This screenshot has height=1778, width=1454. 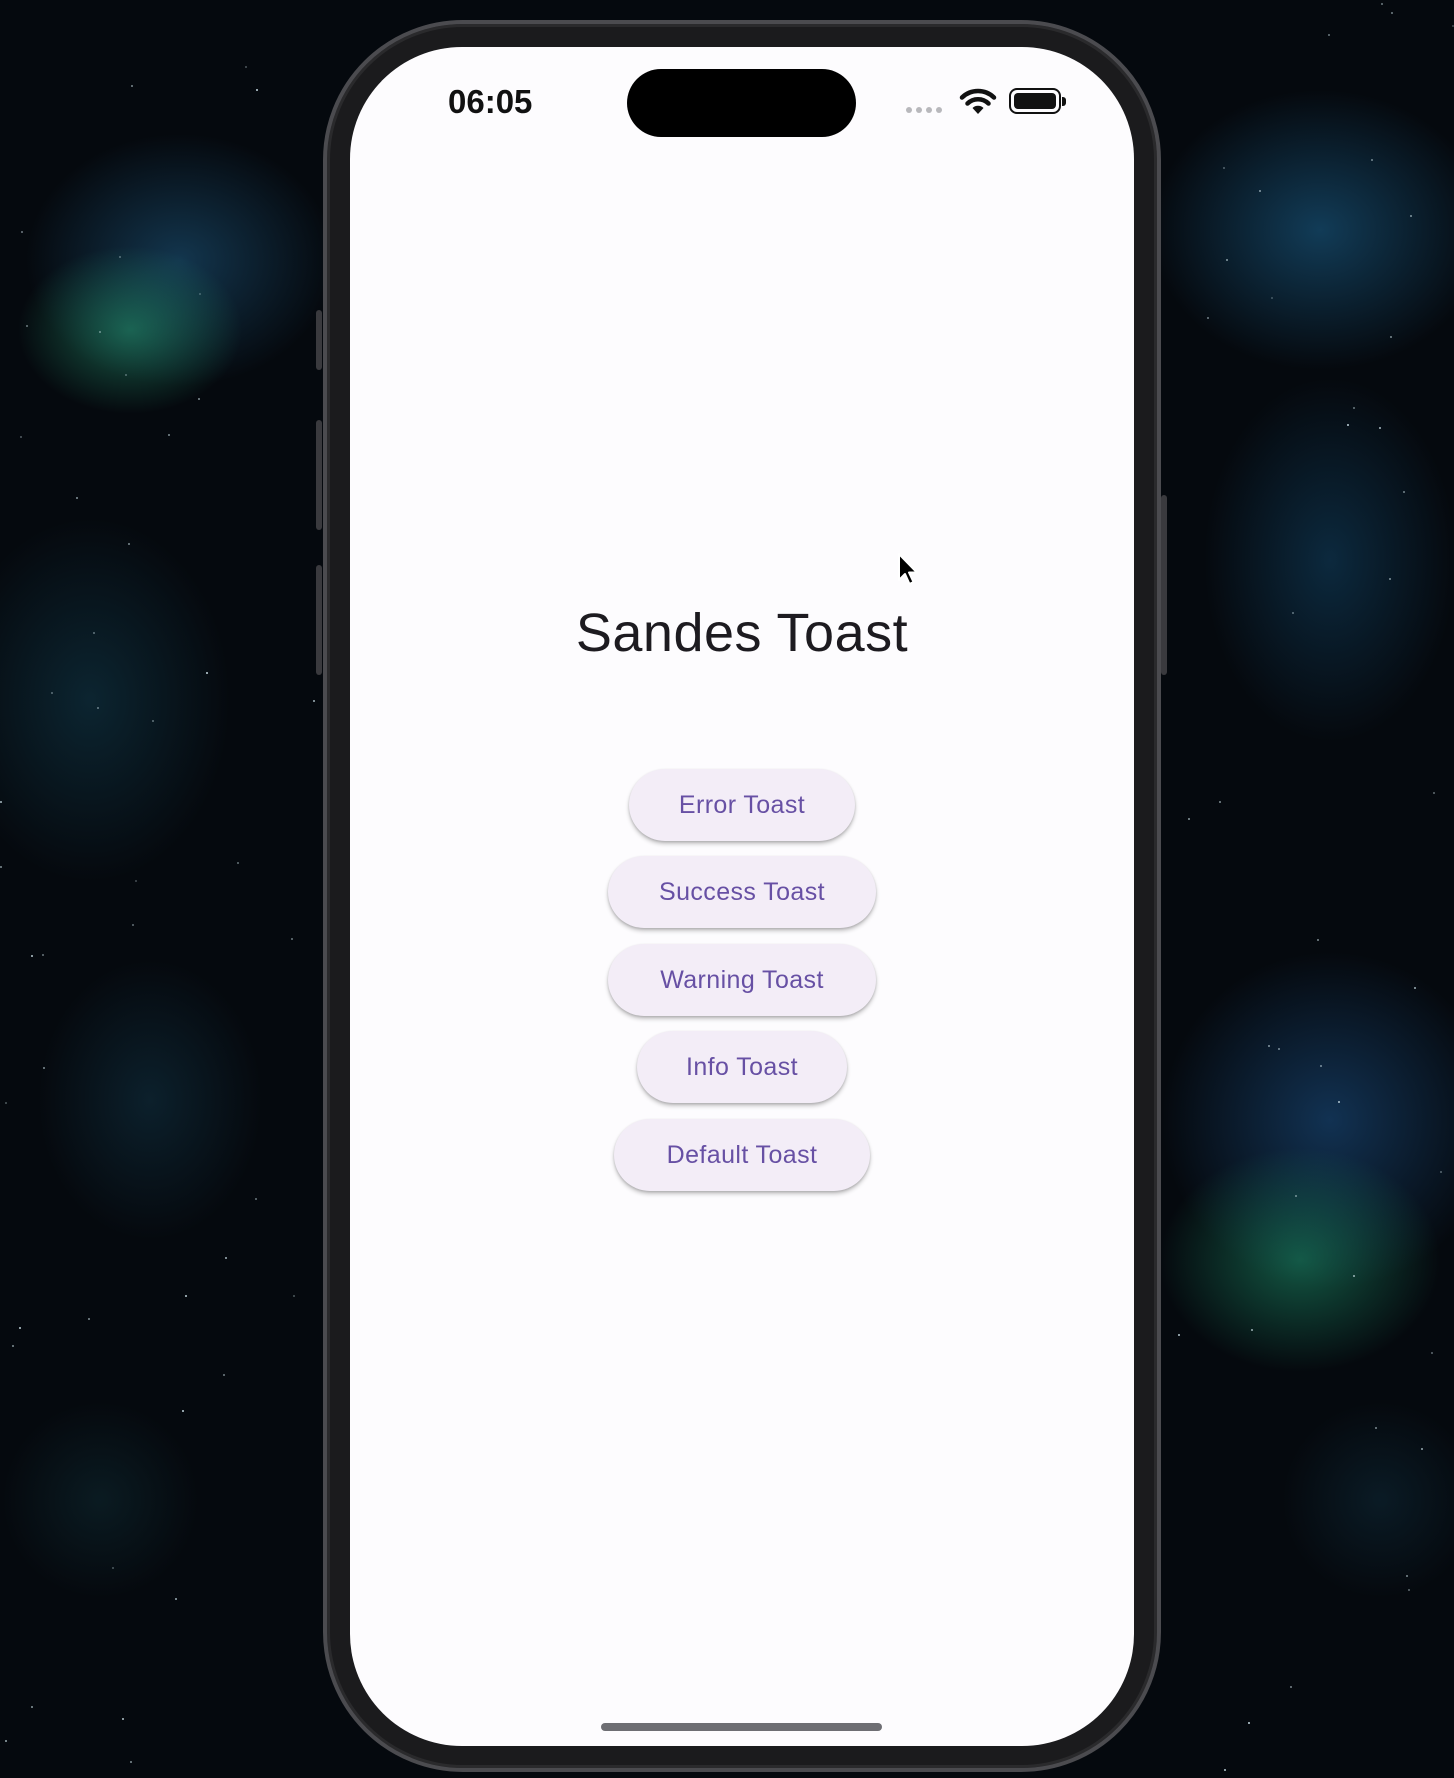 I want to click on volume-down-button, so click(x=319, y=620).